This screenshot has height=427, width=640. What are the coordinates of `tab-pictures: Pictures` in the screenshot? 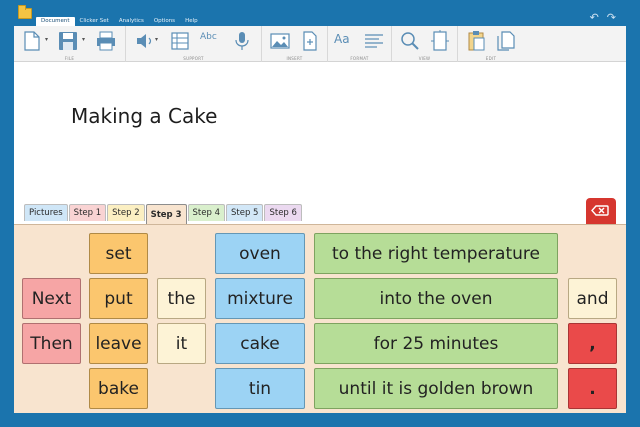 It's located at (46, 212).